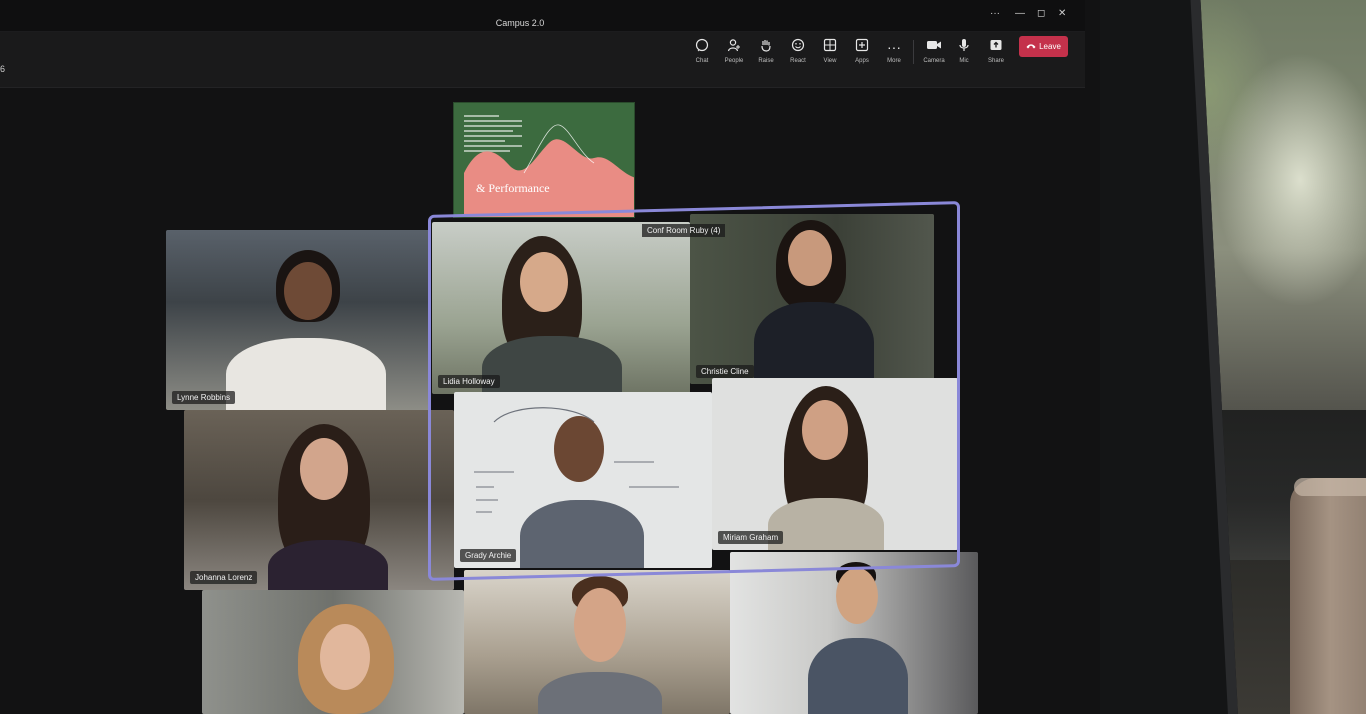  I want to click on hand-icon, so click(766, 47).